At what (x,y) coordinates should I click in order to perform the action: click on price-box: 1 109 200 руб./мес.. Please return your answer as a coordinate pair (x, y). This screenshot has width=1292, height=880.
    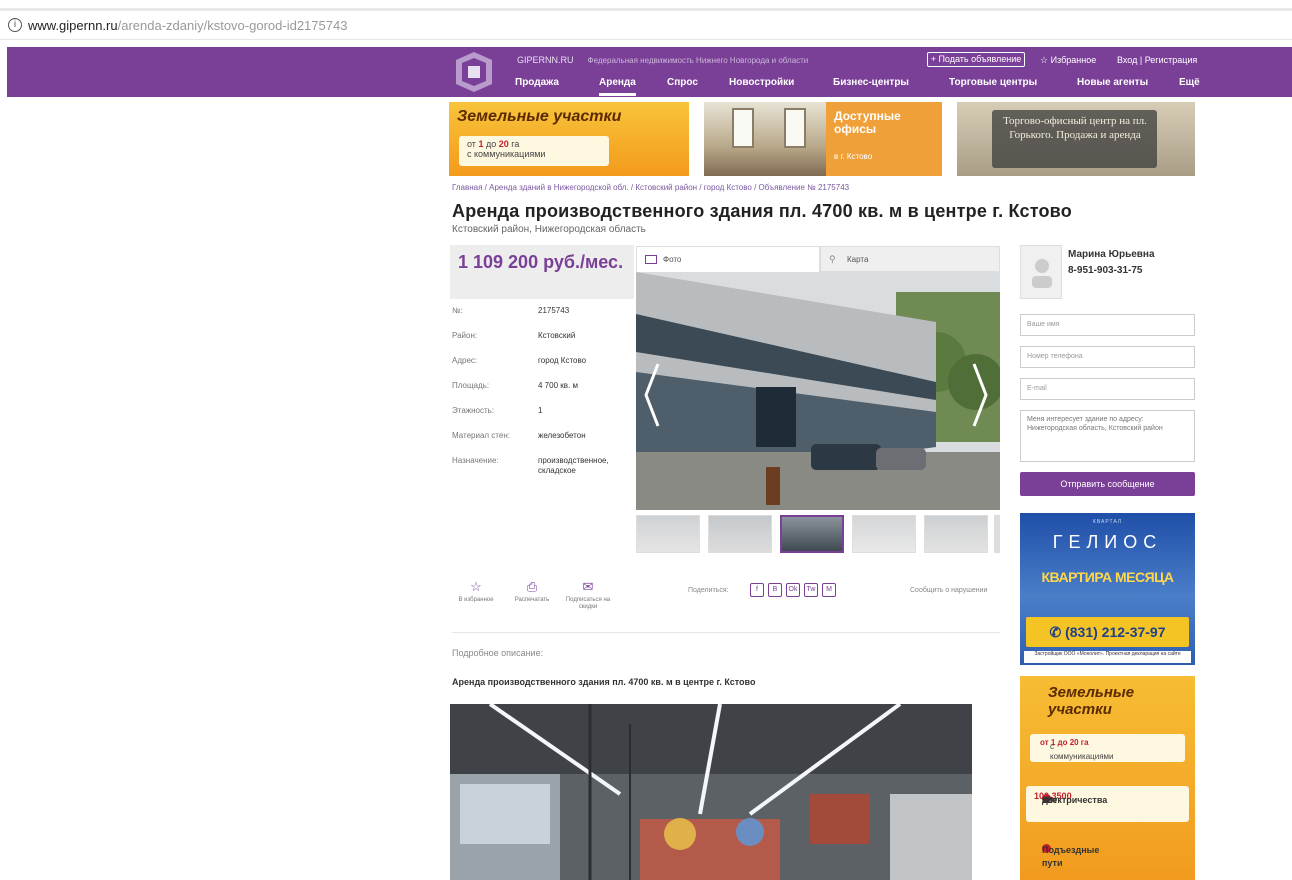
    Looking at the image, I should click on (542, 272).